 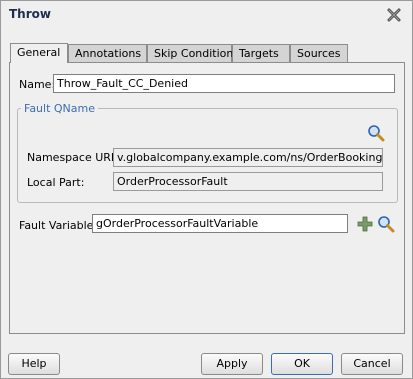 I want to click on namespace-label: Namespace URI:, so click(x=72, y=157).